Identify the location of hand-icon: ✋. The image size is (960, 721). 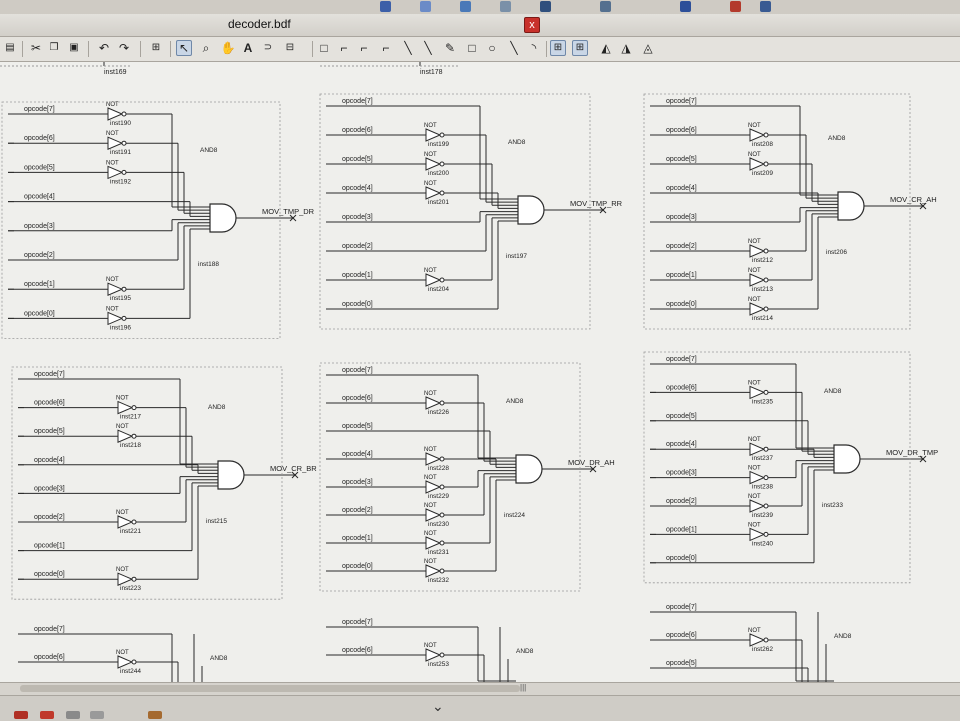
(228, 48).